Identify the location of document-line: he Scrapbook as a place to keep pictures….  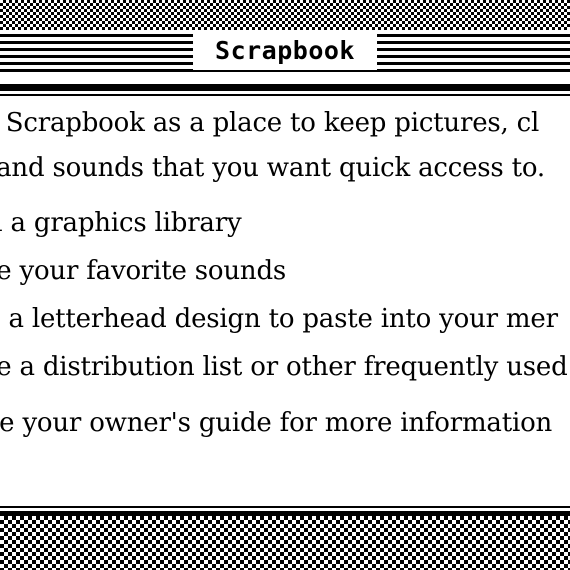
(270, 123).